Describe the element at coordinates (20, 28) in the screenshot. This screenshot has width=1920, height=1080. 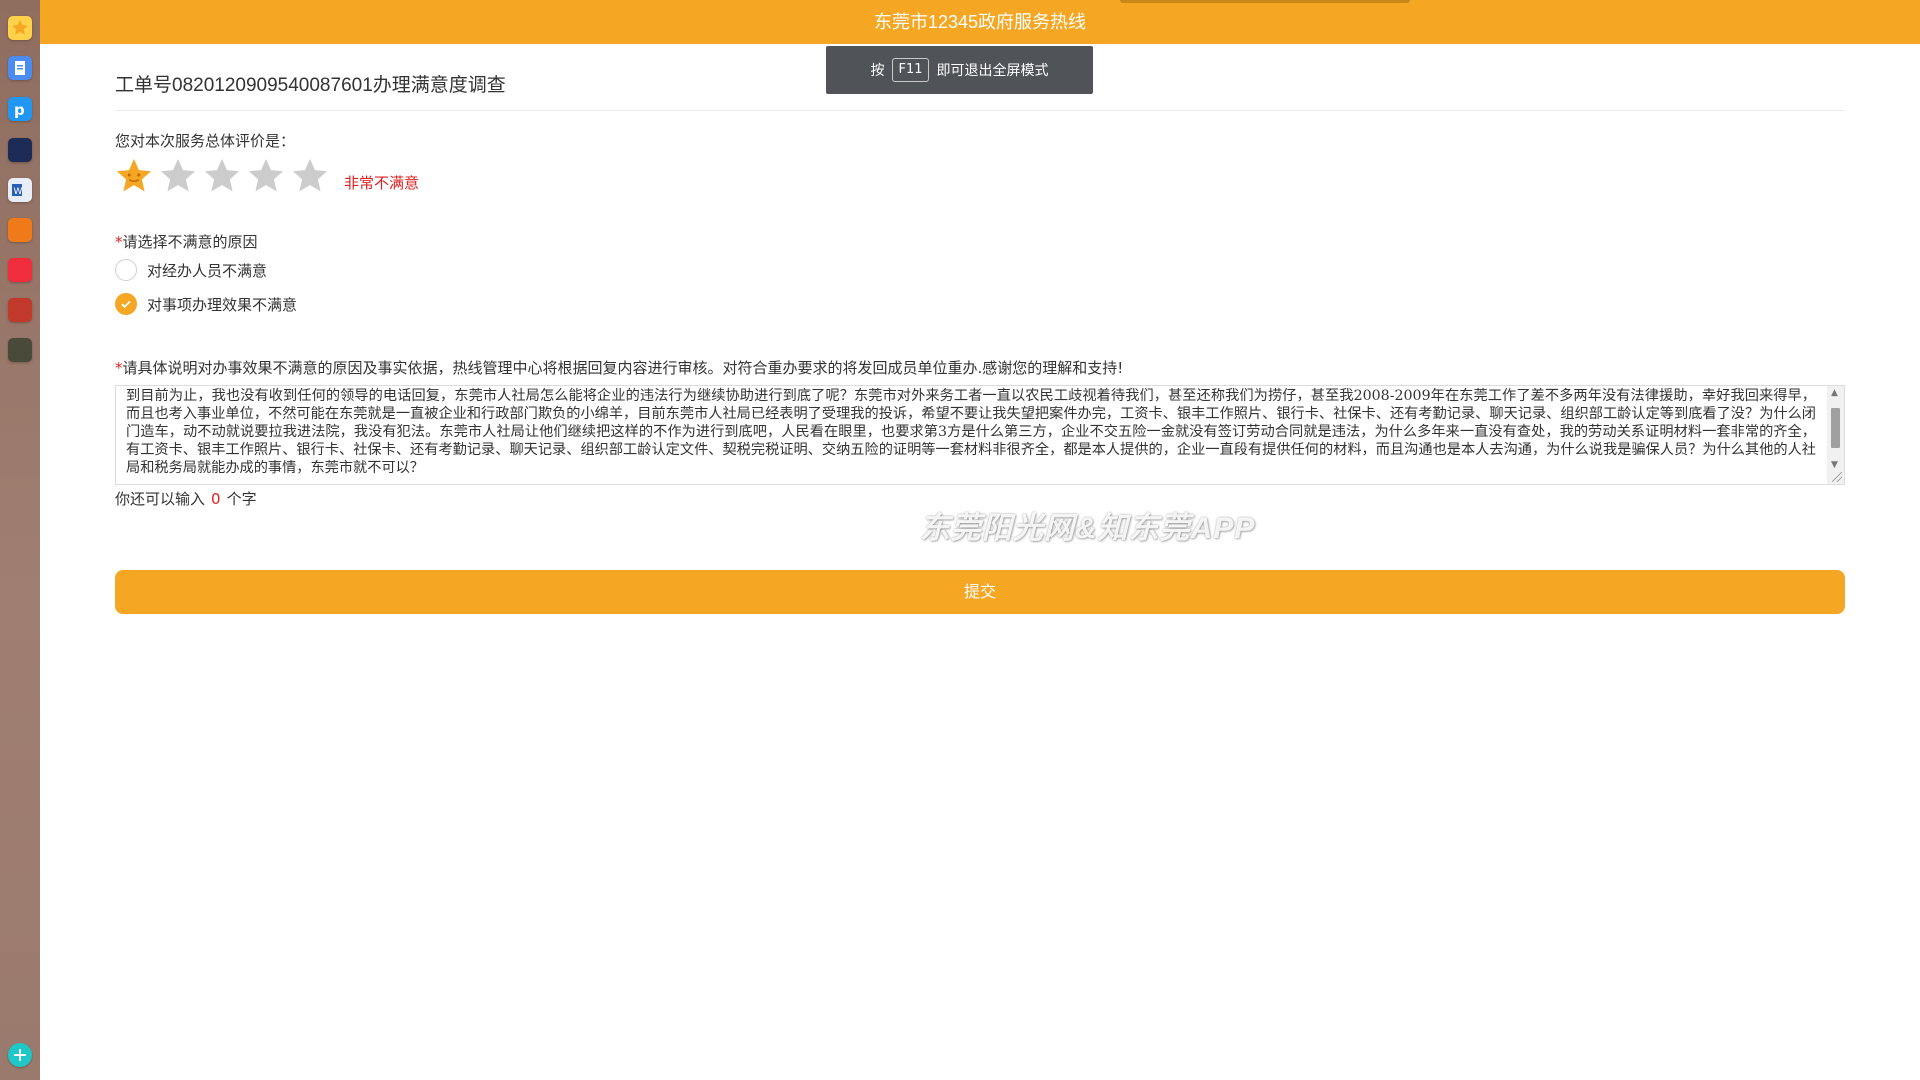
I see `favorites-icon` at that location.